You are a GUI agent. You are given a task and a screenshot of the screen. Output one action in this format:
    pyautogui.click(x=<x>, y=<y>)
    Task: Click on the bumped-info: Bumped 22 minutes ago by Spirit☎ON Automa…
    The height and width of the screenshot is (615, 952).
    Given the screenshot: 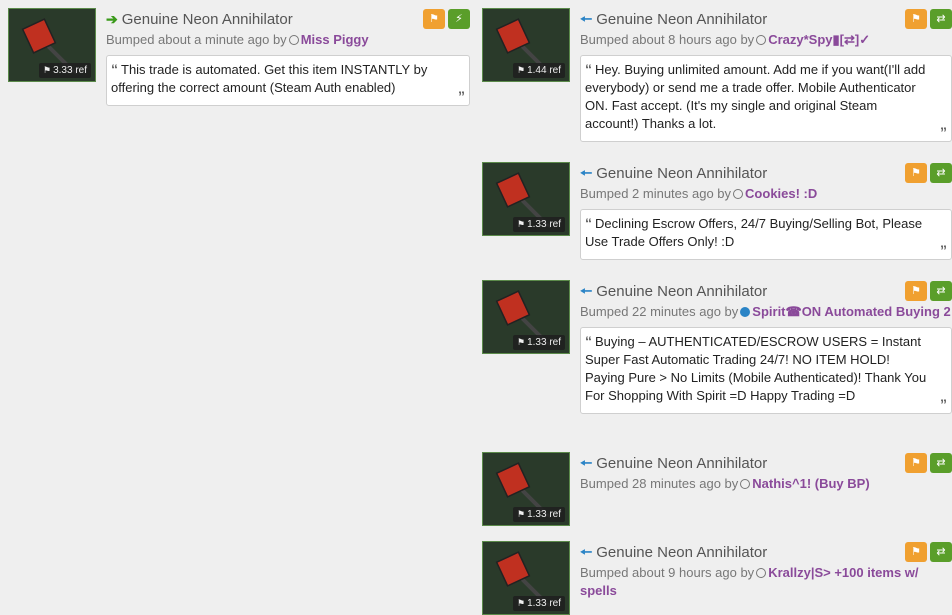 What is the action you would take?
    pyautogui.click(x=765, y=311)
    